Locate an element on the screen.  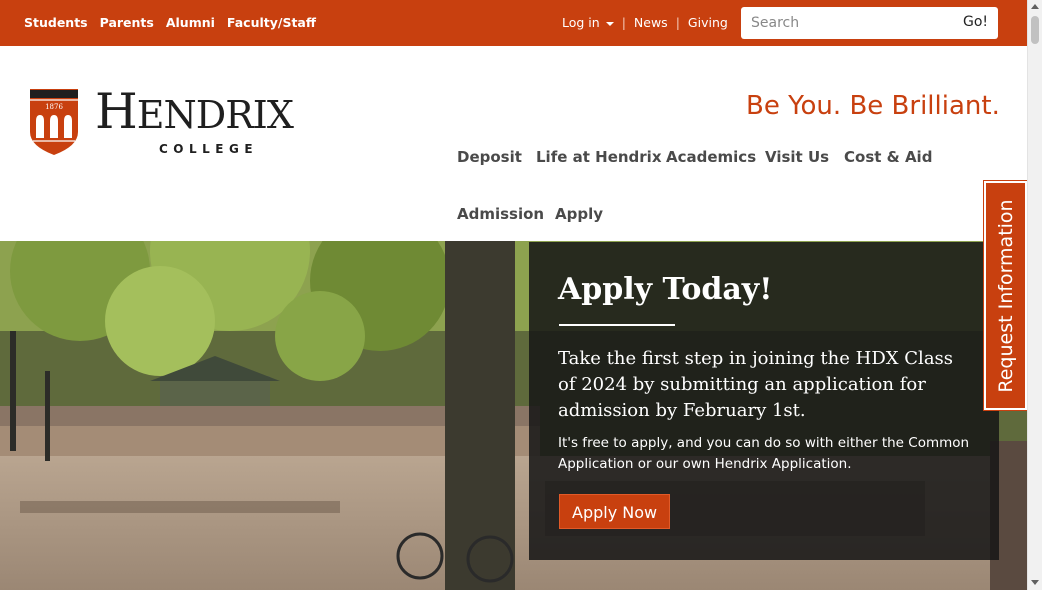
nav-visit-us: Visit Us is located at coordinates (797, 157).